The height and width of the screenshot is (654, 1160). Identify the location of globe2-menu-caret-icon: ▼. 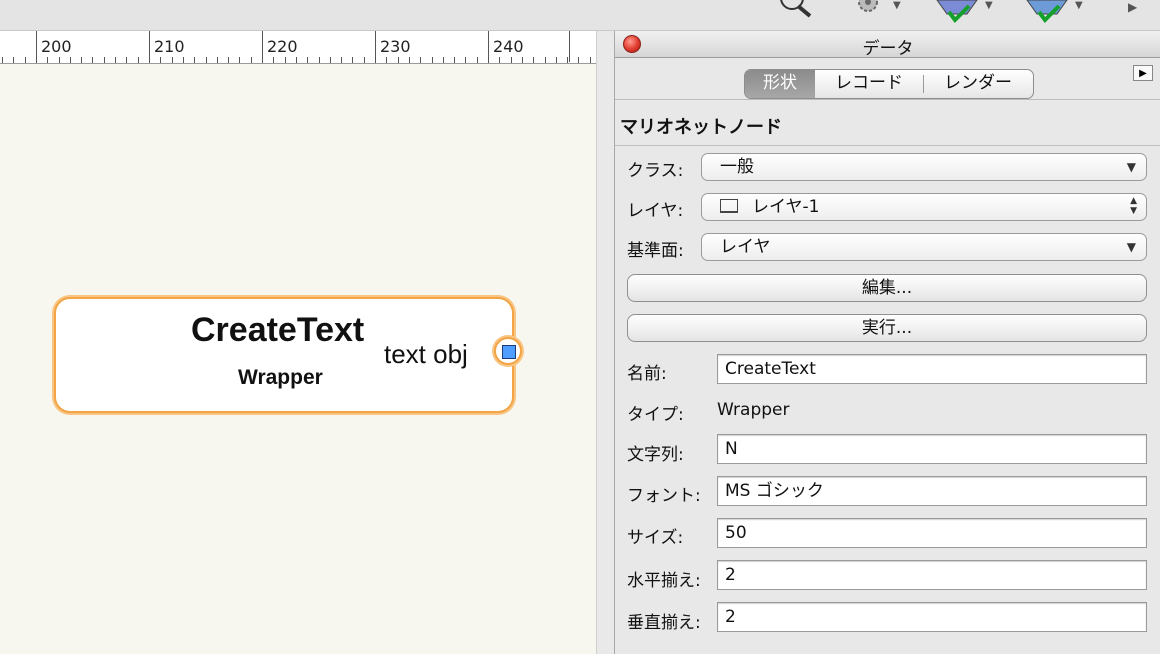
(1079, 5).